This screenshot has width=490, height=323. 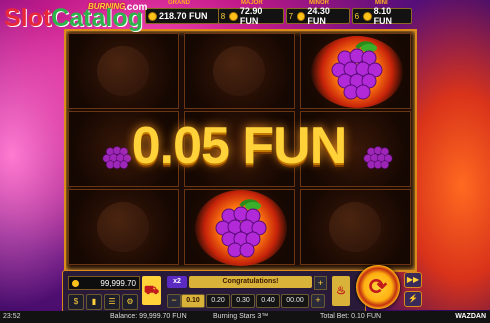 What do you see at coordinates (268, 301) in the screenshot?
I see `bet-option: 0.40` at bounding box center [268, 301].